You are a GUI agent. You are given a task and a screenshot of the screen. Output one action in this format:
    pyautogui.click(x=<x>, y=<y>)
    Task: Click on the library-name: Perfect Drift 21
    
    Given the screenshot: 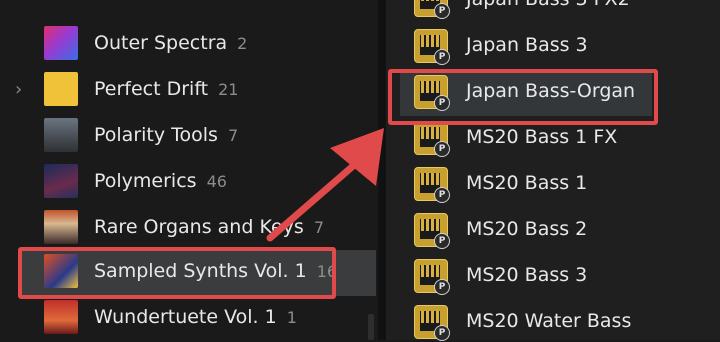 What is the action you would take?
    pyautogui.click(x=166, y=89)
    